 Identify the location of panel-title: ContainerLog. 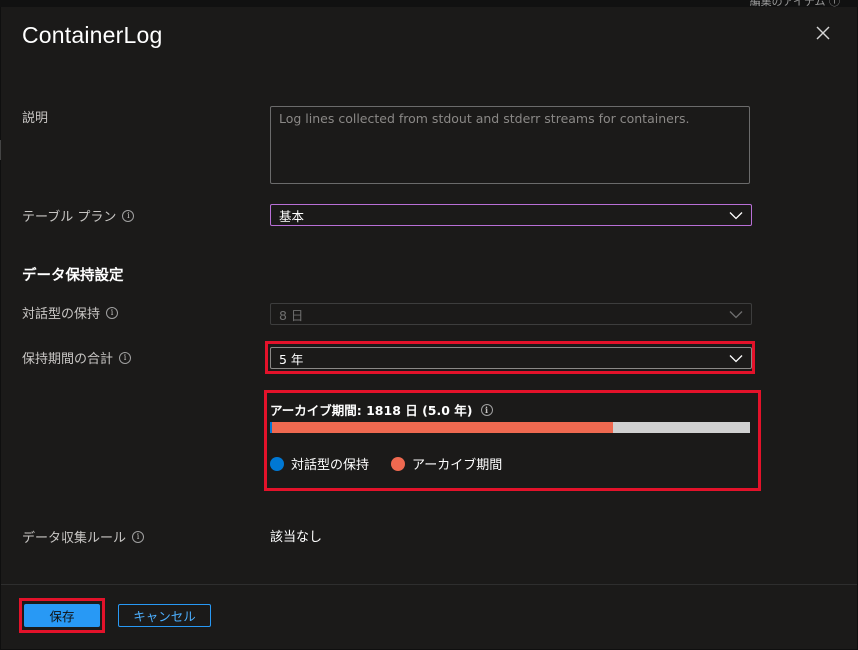
(92, 35).